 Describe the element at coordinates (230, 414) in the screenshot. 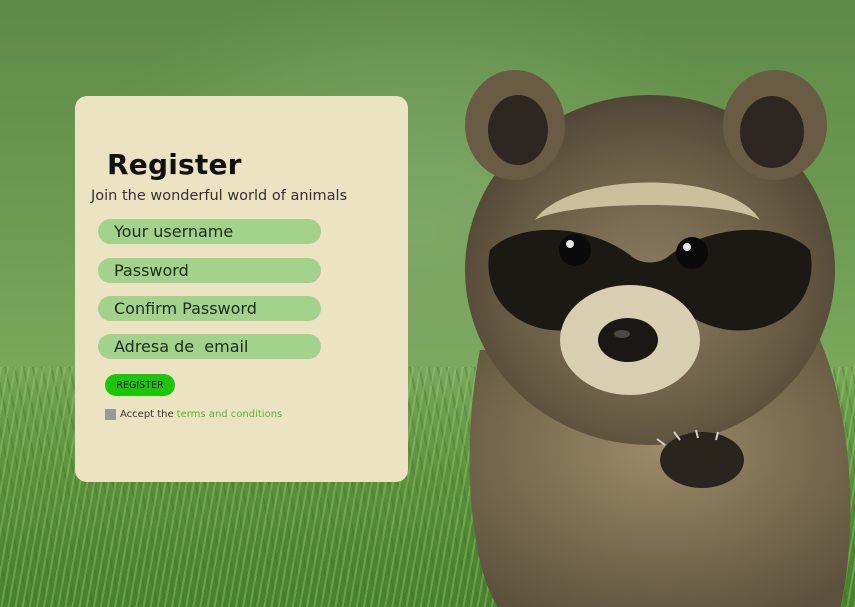

I see `terms-link: terms and conditions` at that location.